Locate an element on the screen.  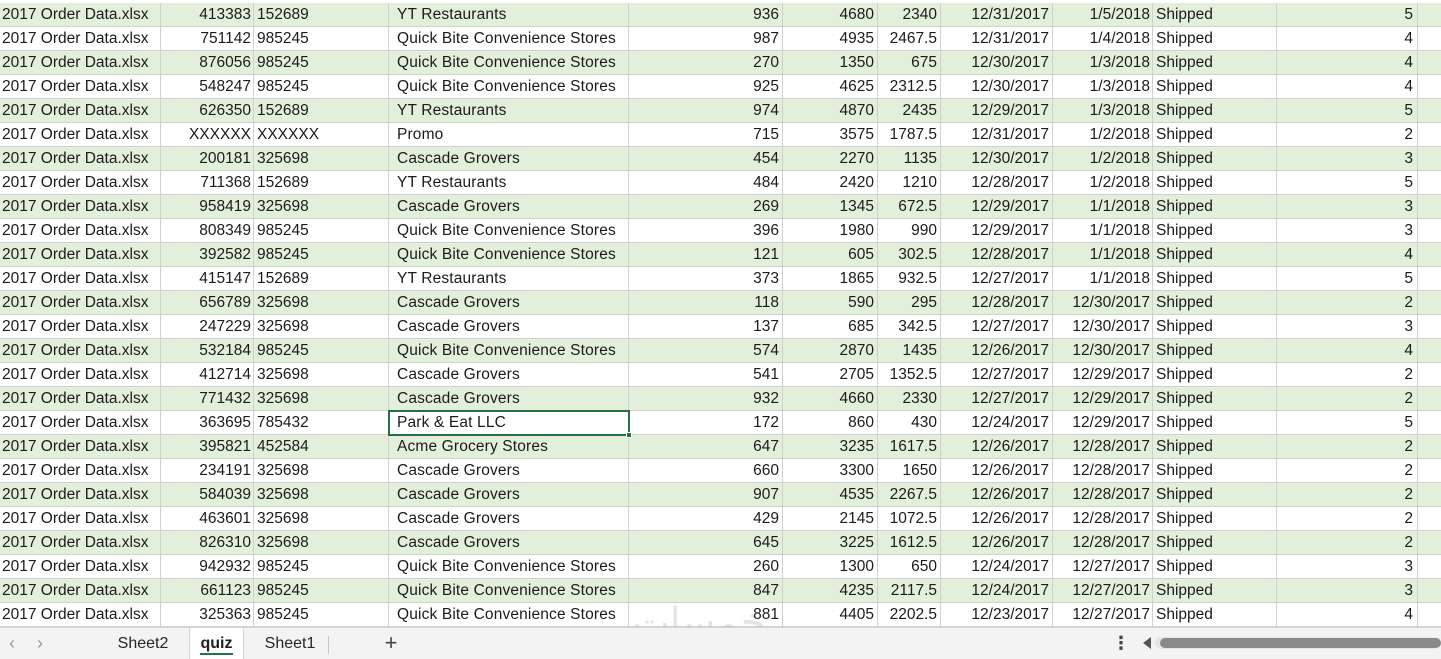
table-cell: 4870 is located at coordinates (830, 111).